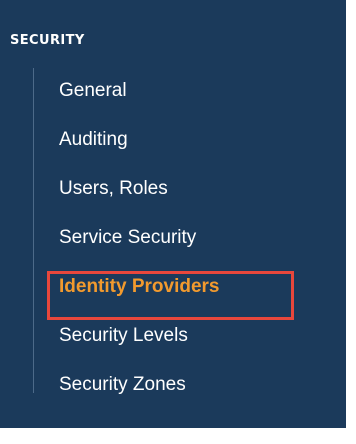 This screenshot has height=444, width=356. I want to click on sidebar-item-label: Identity Providers, so click(139, 287).